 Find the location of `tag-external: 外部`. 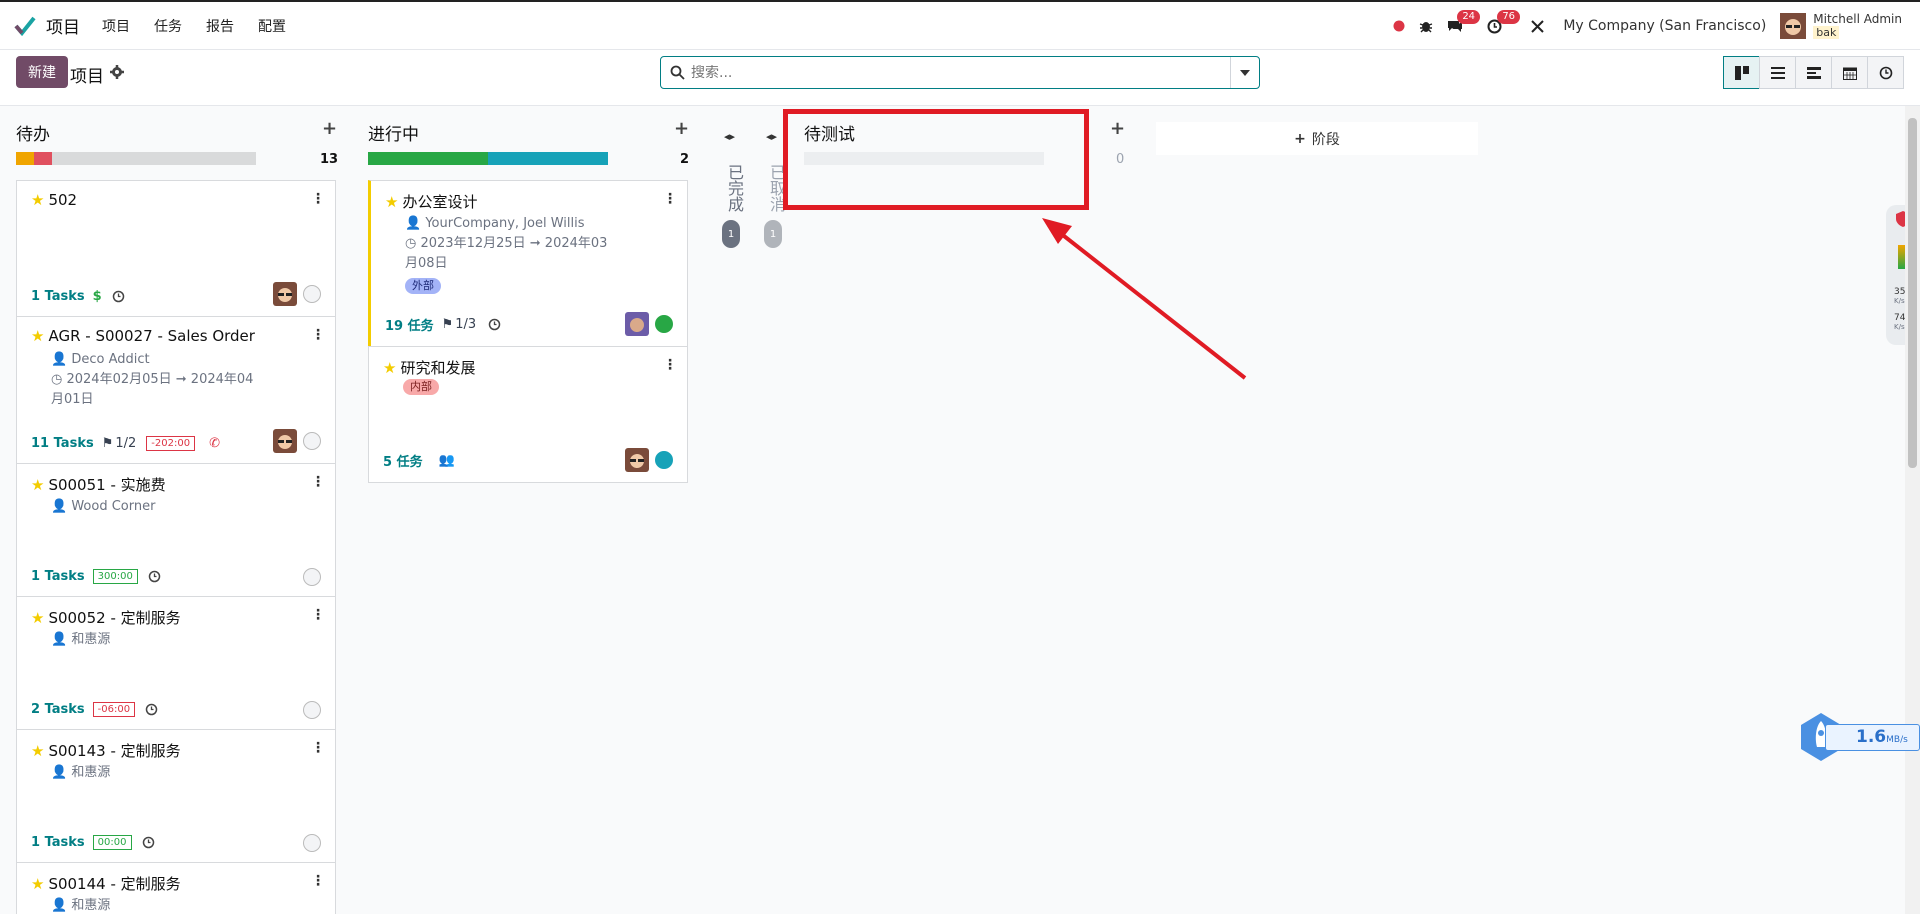

tag-external: 外部 is located at coordinates (423, 286).